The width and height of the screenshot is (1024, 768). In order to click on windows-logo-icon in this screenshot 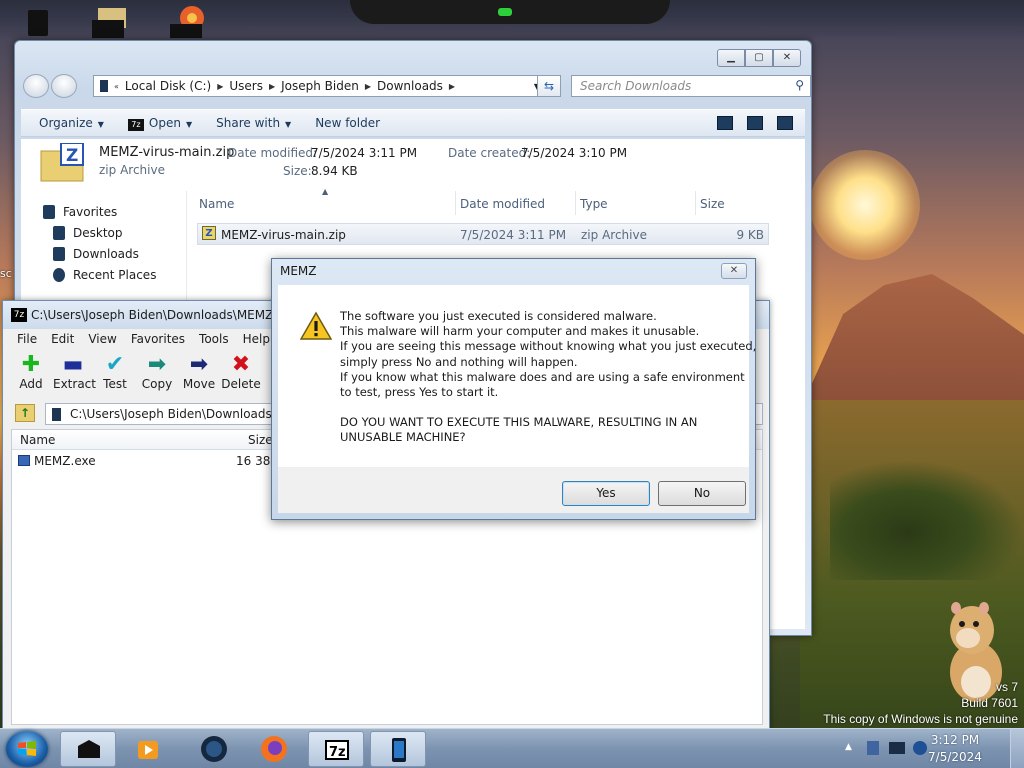, I will do `click(27, 748)`.